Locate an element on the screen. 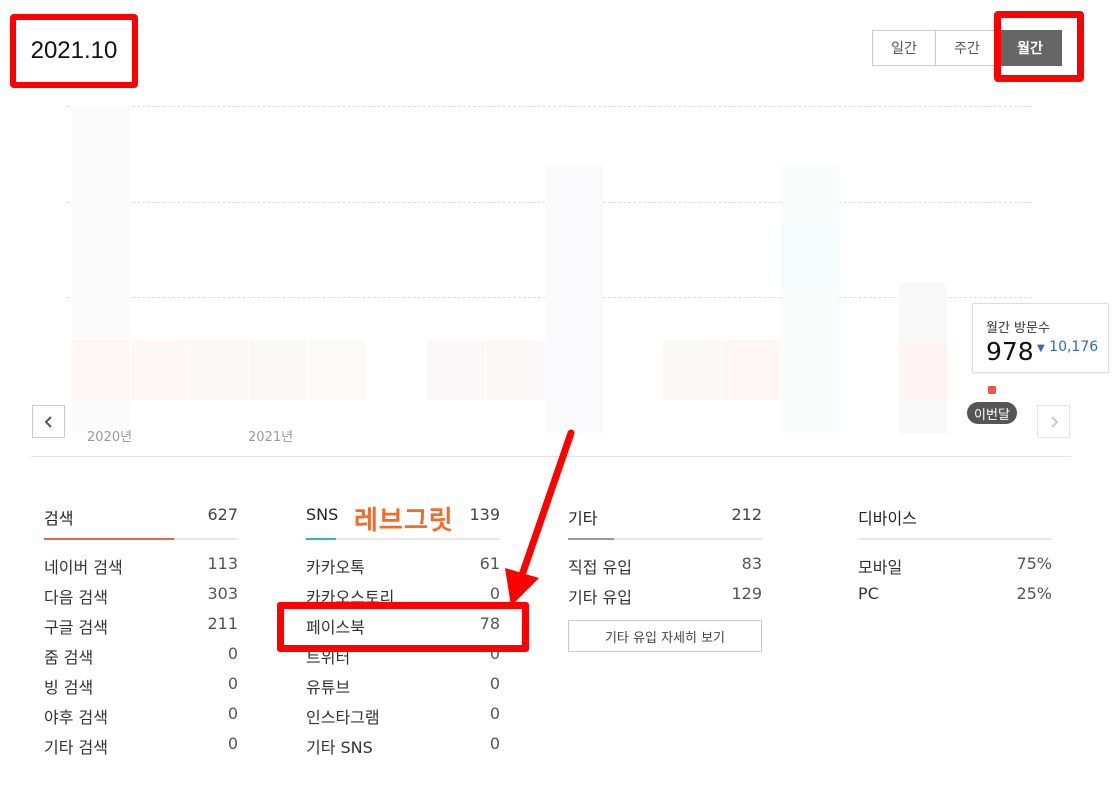 This screenshot has width=1114, height=786. list-item: 야후 검색 0 is located at coordinates (141, 719).